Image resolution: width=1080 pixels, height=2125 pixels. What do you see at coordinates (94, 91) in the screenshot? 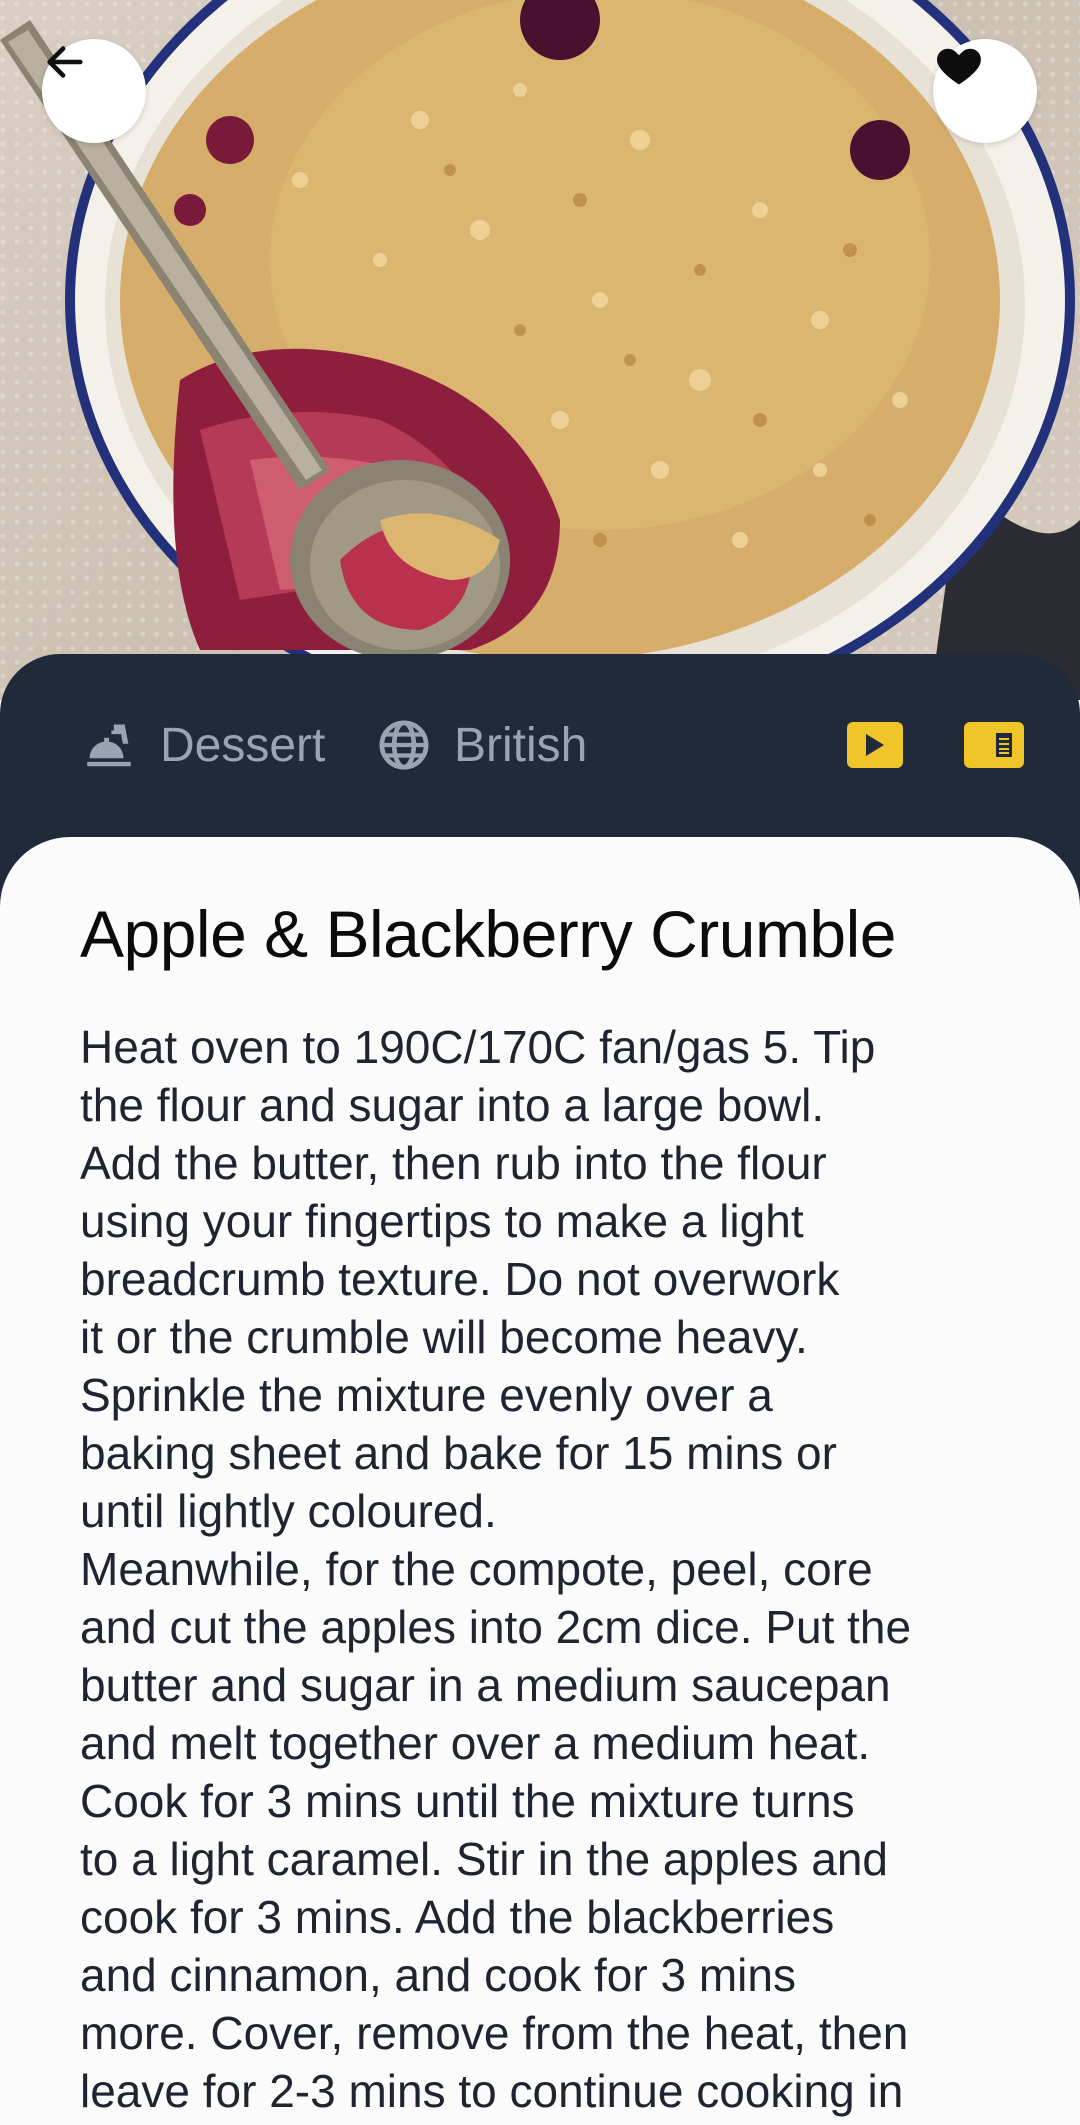
I see `back-button` at bounding box center [94, 91].